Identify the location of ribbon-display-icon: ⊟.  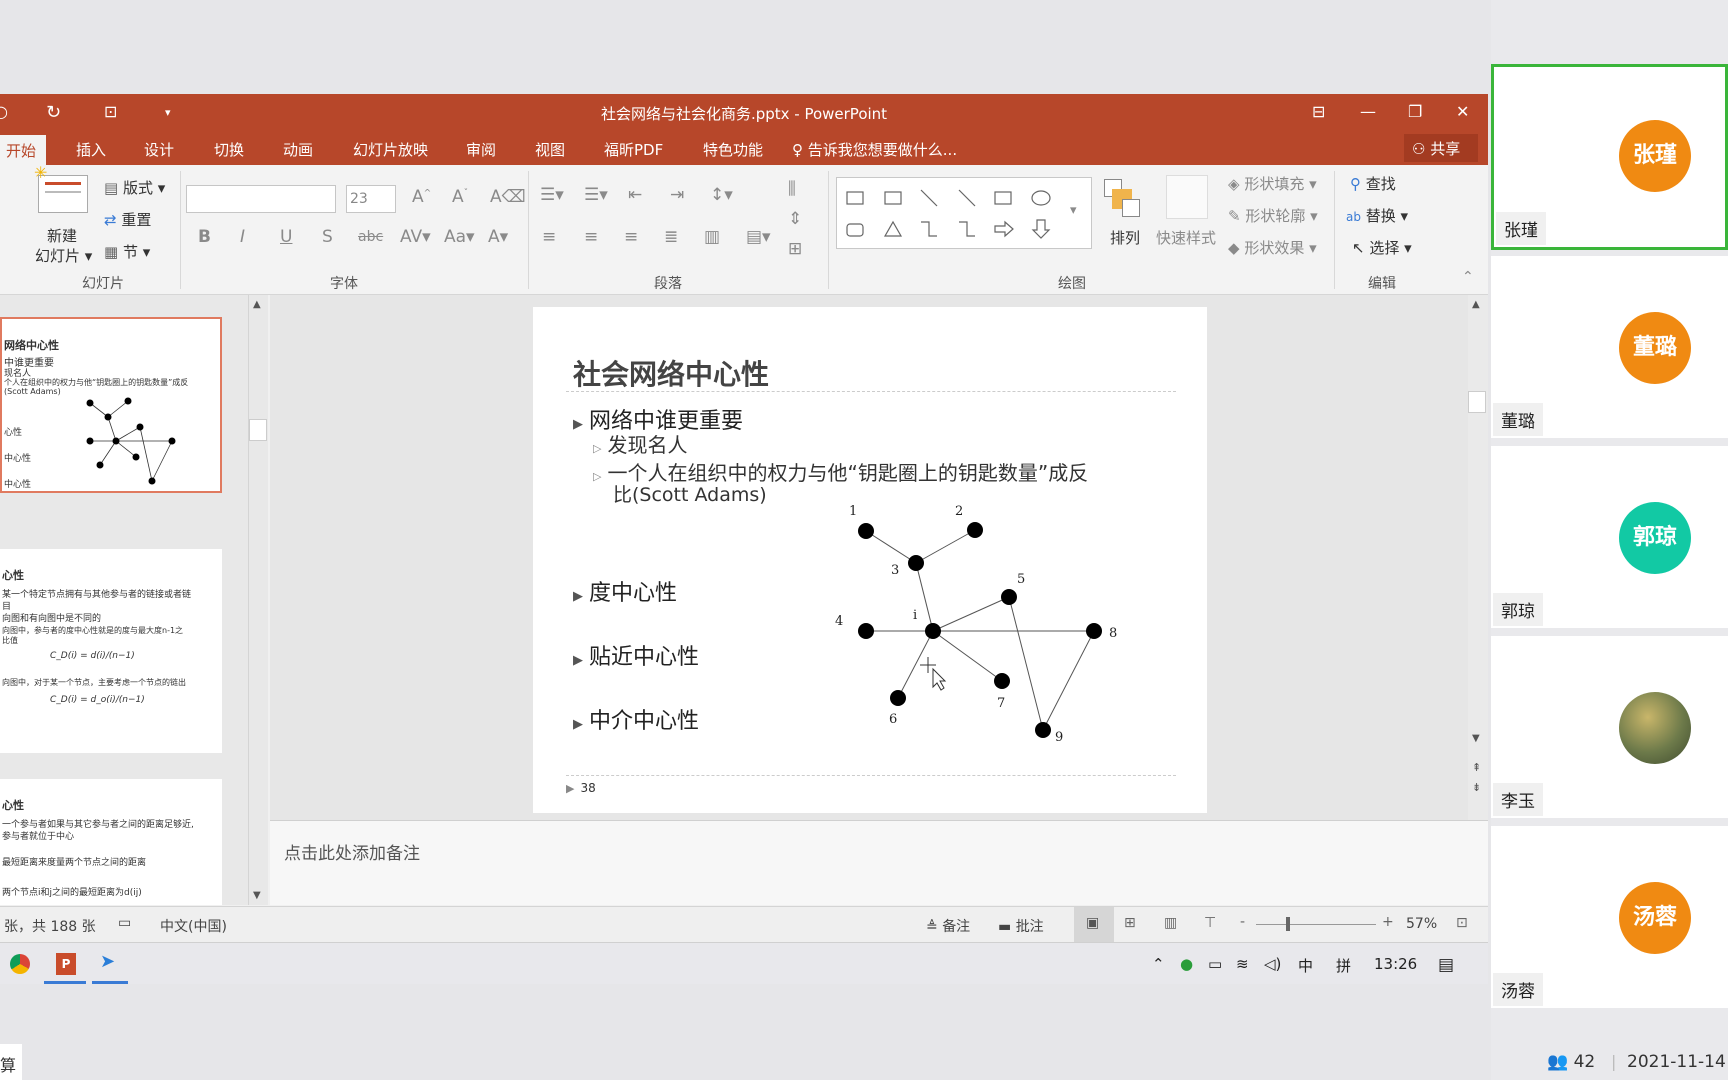
(1318, 111).